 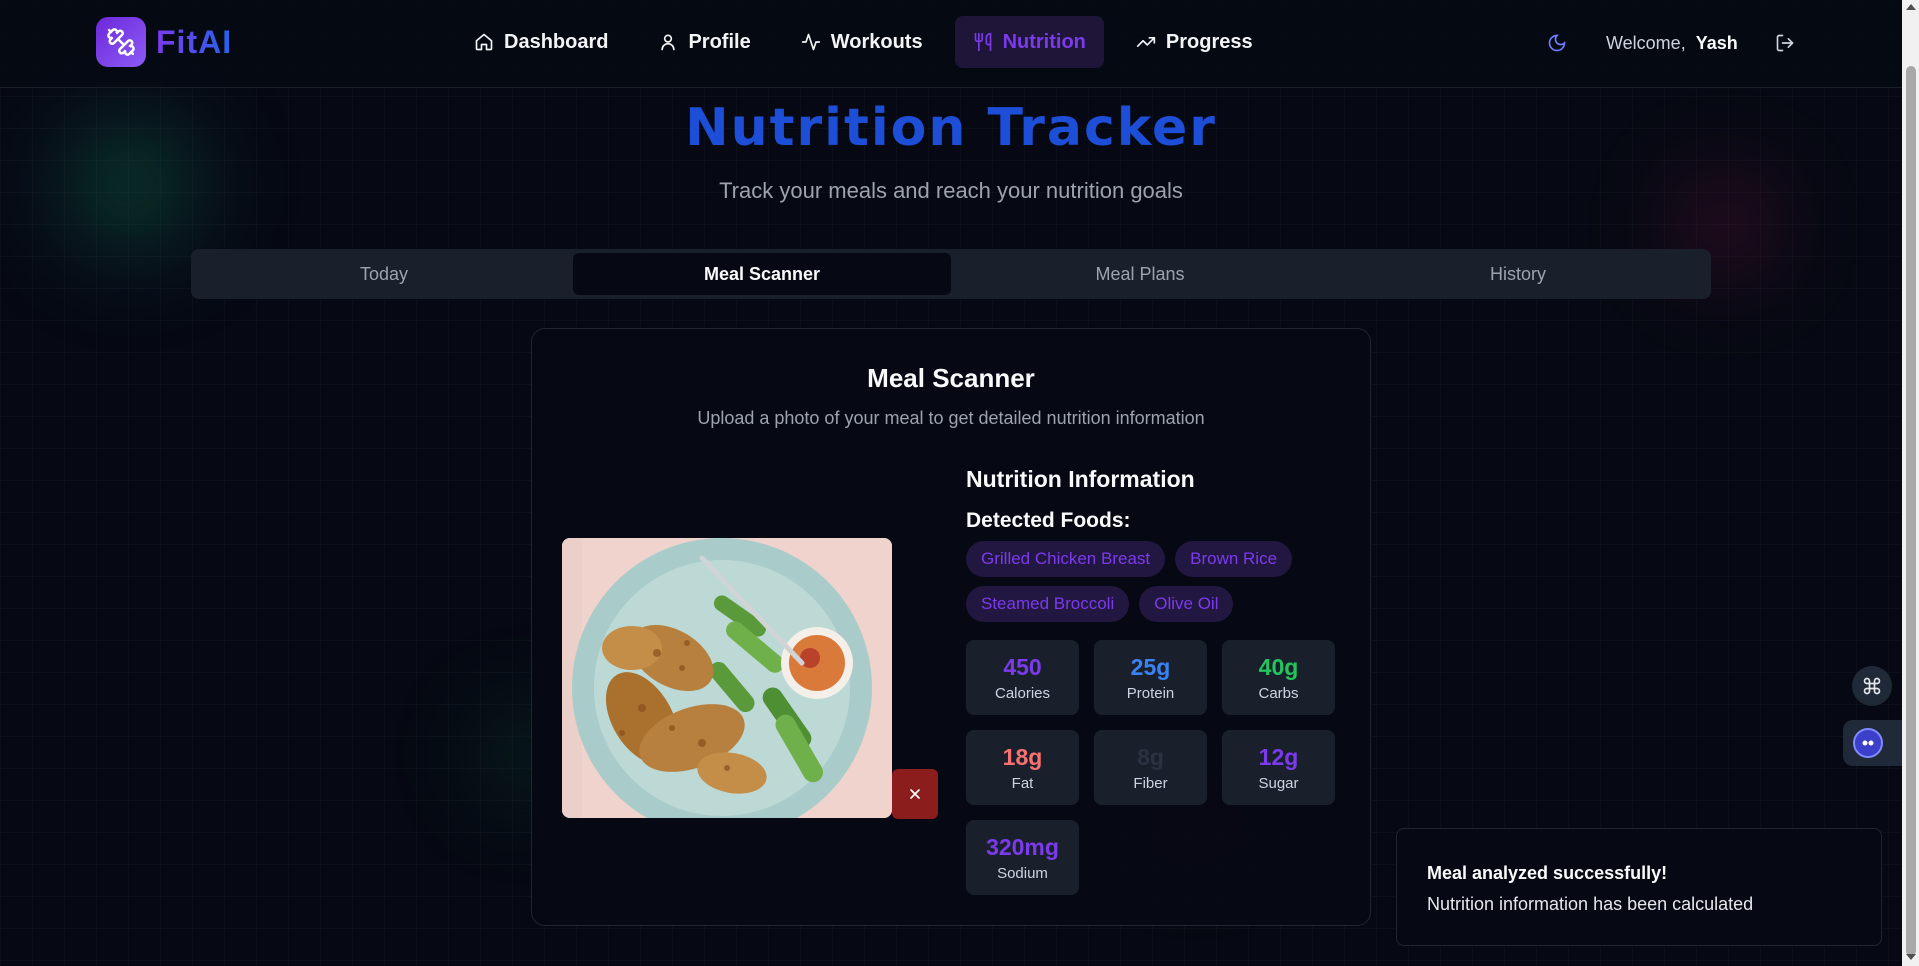 What do you see at coordinates (876, 41) in the screenshot?
I see `nav-label: Workouts` at bounding box center [876, 41].